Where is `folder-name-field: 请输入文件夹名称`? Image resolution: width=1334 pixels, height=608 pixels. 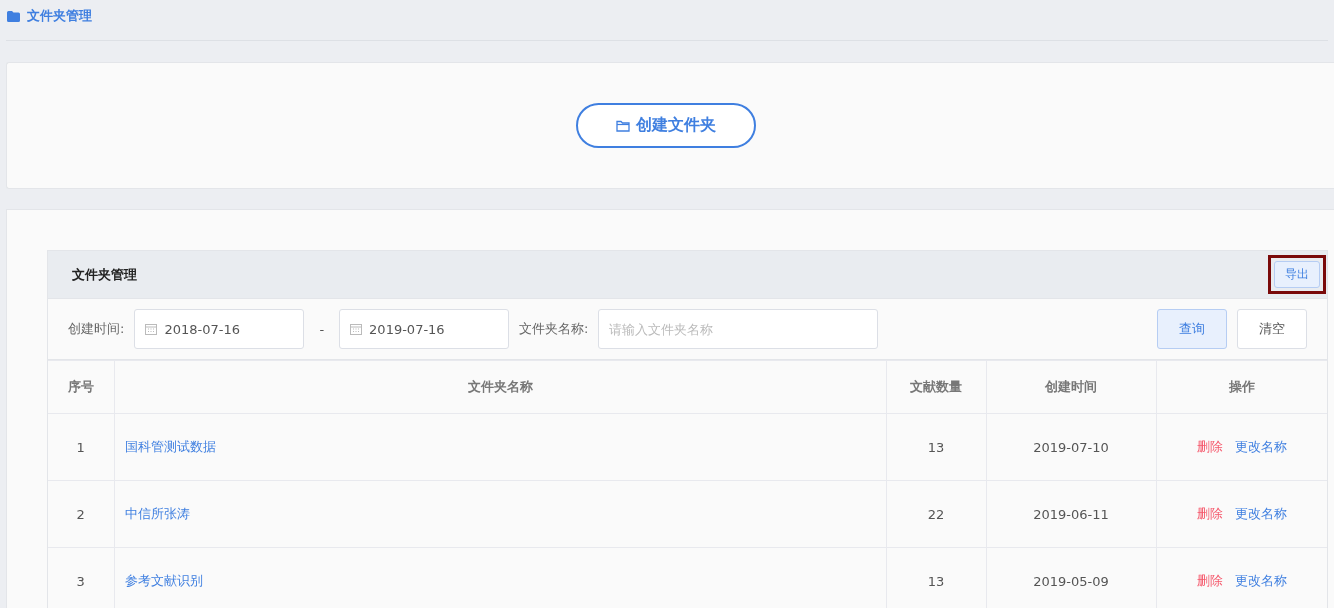
folder-name-field: 请输入文件夹名称 is located at coordinates (738, 329).